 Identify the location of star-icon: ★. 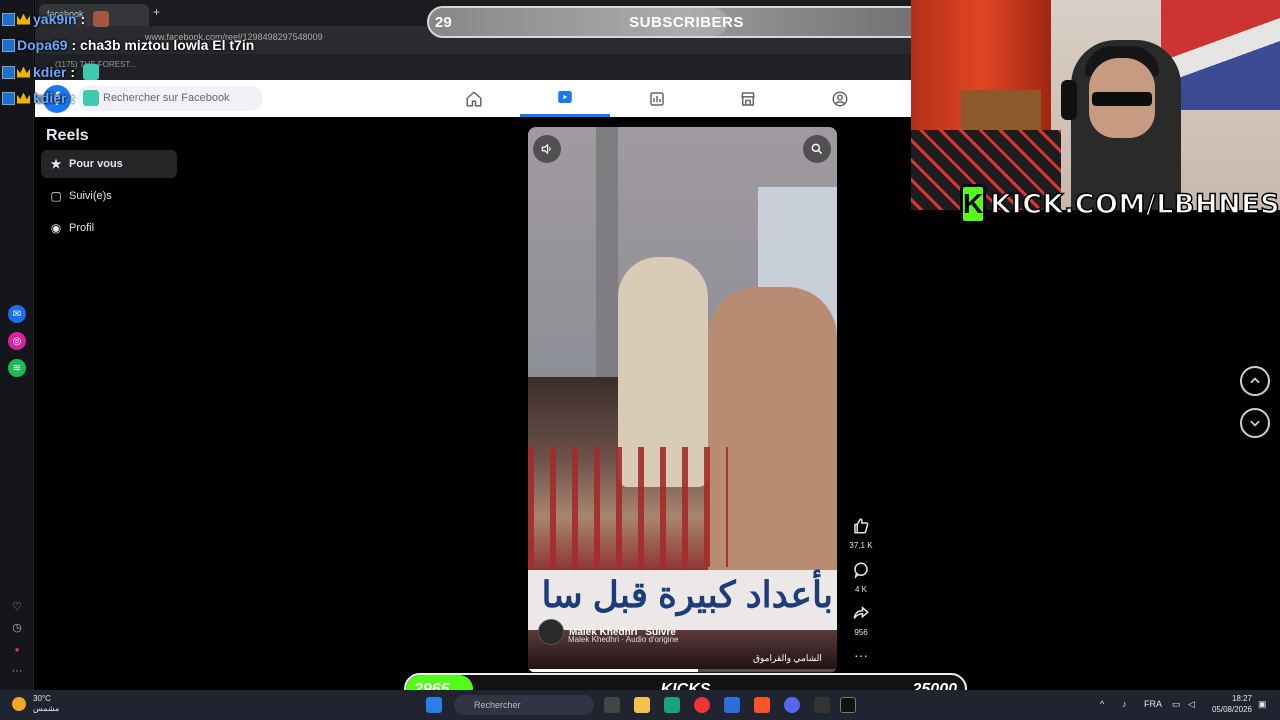
(56, 164).